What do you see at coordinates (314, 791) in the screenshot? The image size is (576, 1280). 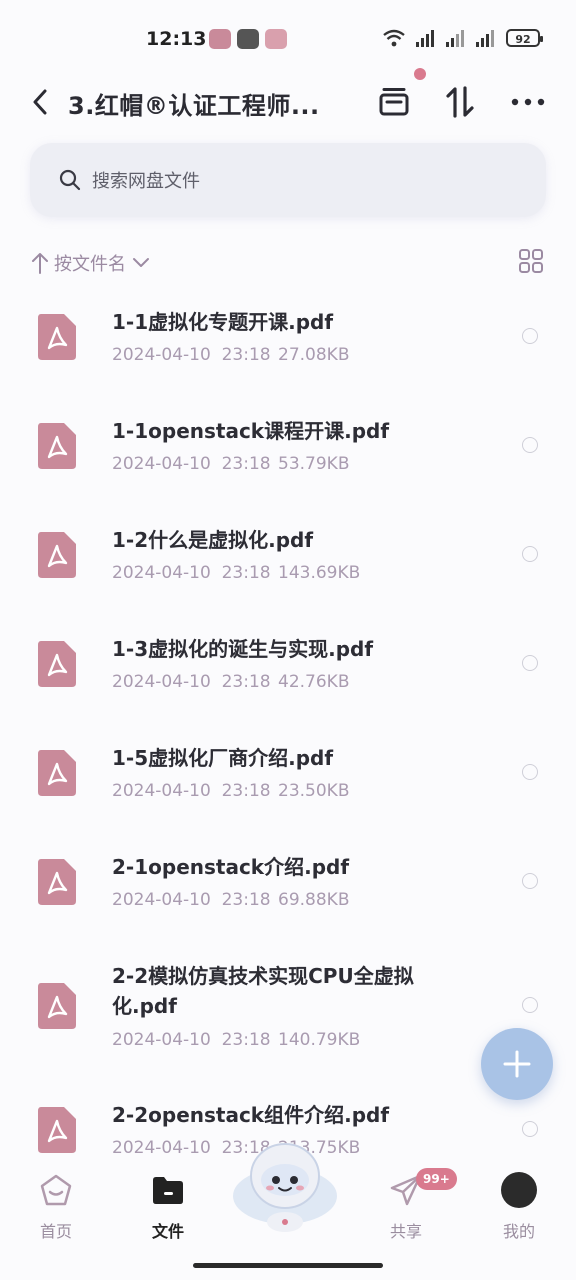 I see `file-size: 23.50KB` at bounding box center [314, 791].